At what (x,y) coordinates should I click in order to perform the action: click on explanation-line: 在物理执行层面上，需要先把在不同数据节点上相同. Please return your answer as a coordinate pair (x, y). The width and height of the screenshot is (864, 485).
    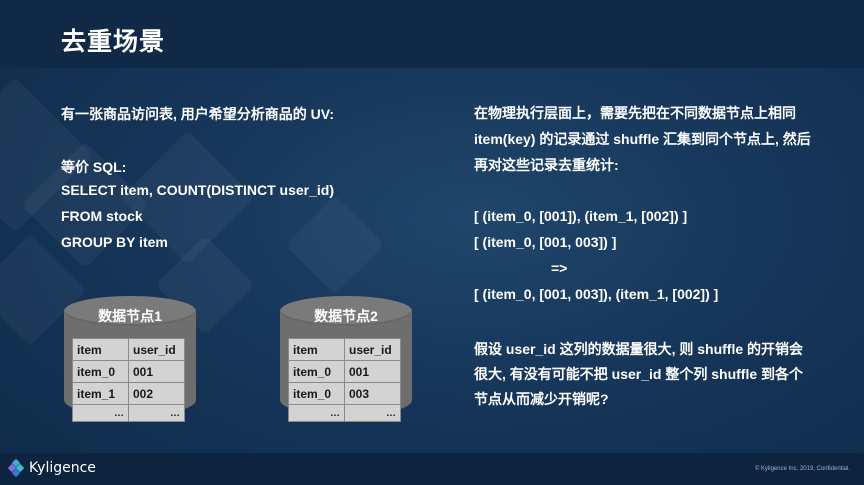
    Looking at the image, I should click on (635, 113).